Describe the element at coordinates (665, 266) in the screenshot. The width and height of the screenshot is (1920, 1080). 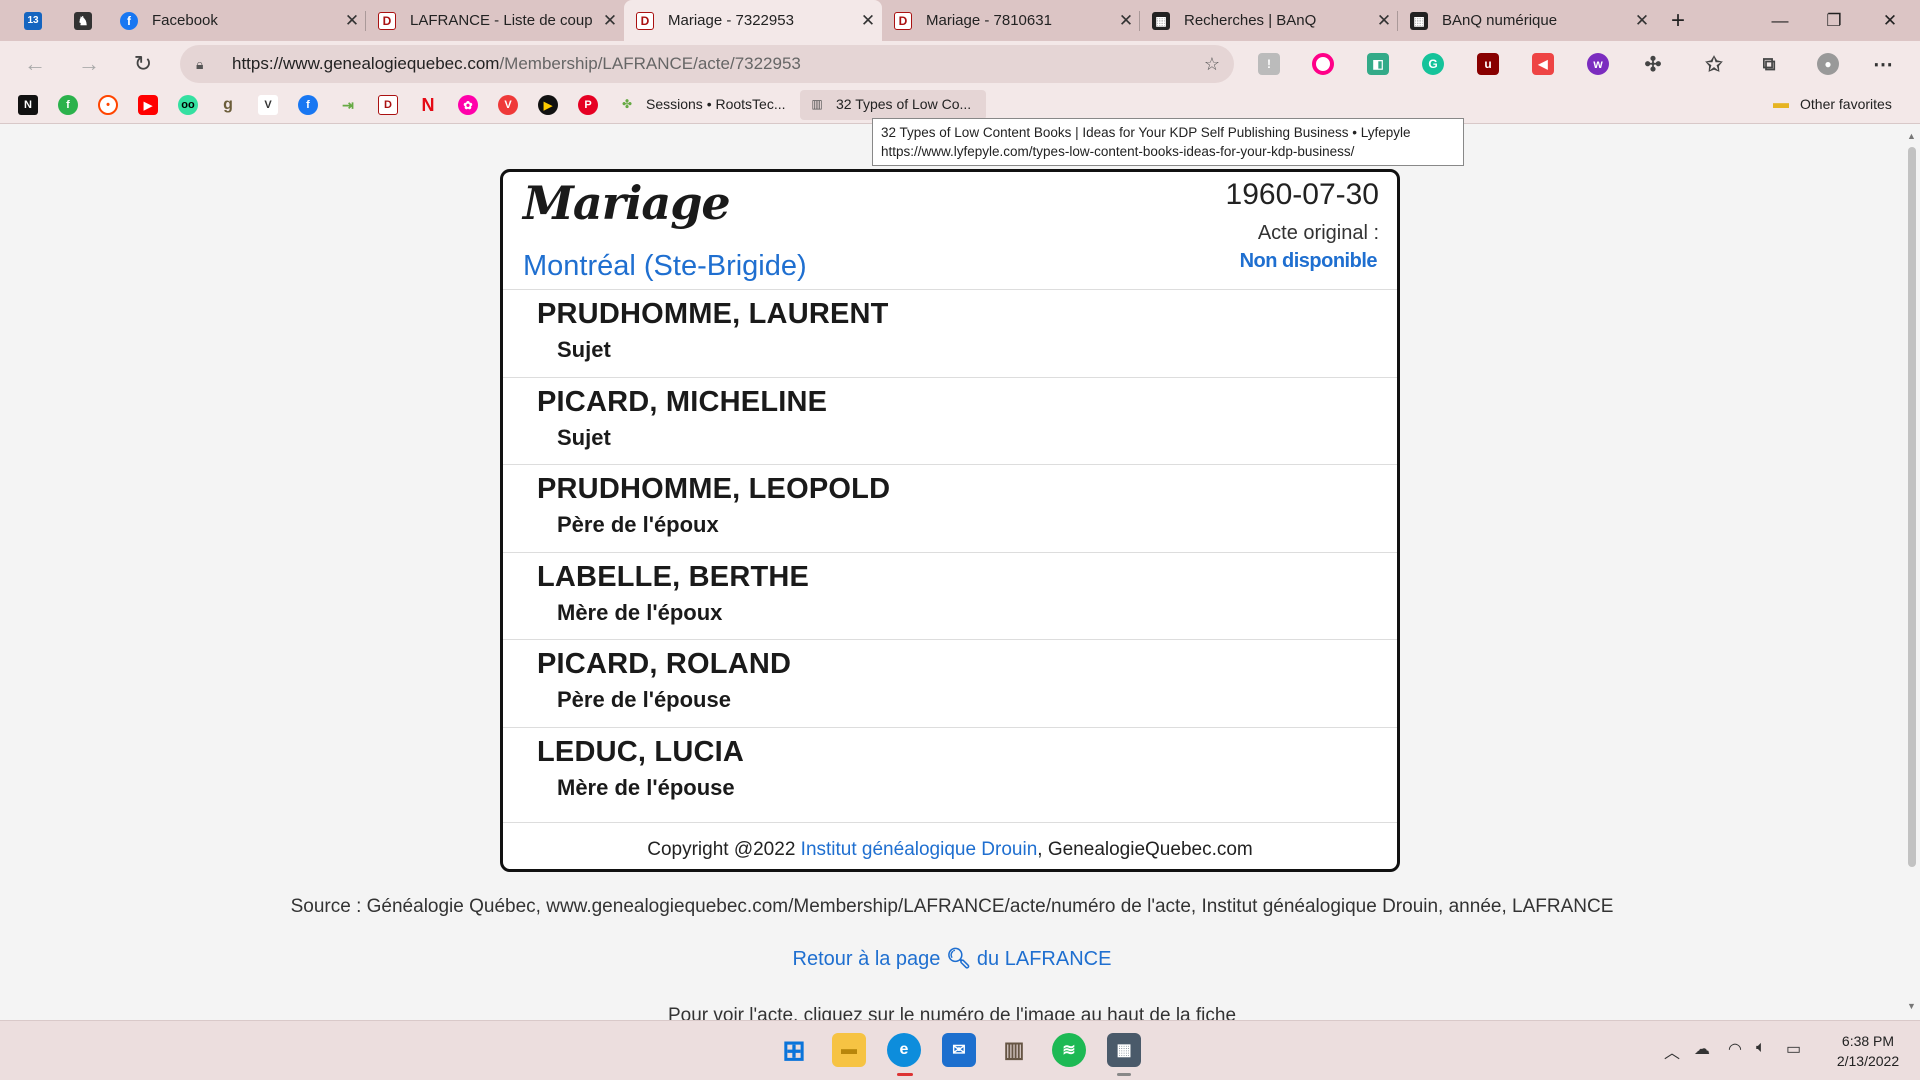
I see `record-place-link: Montréal (Ste-Brigide)` at that location.